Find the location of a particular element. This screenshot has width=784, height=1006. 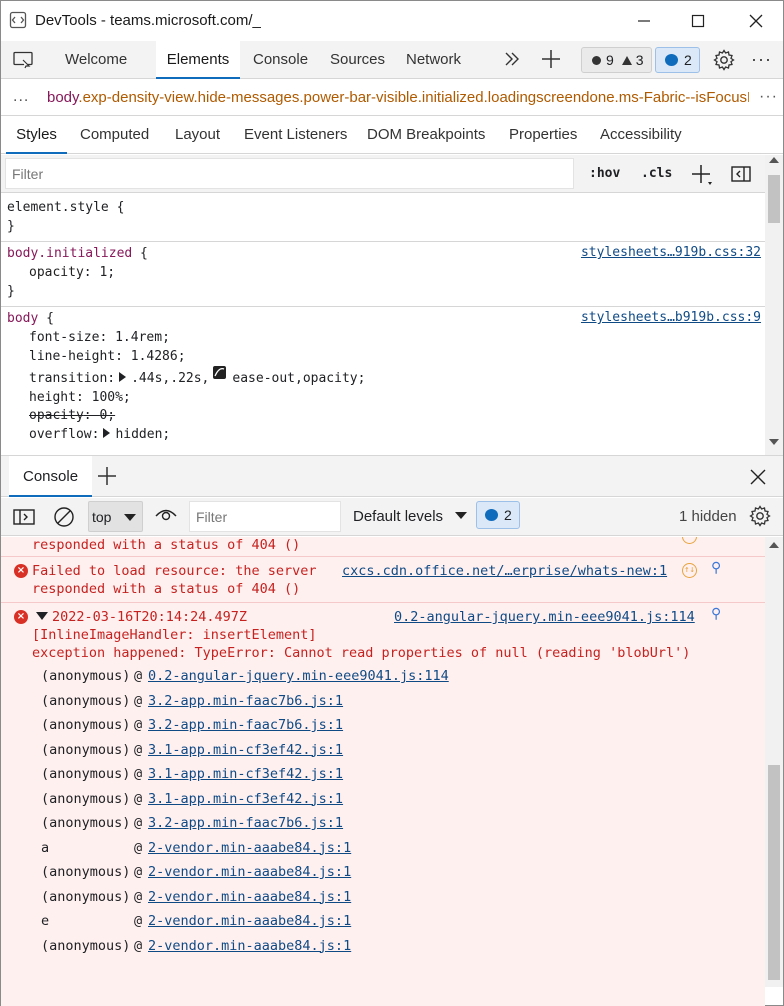

css-property: opacity: 1; is located at coordinates (383, 272).